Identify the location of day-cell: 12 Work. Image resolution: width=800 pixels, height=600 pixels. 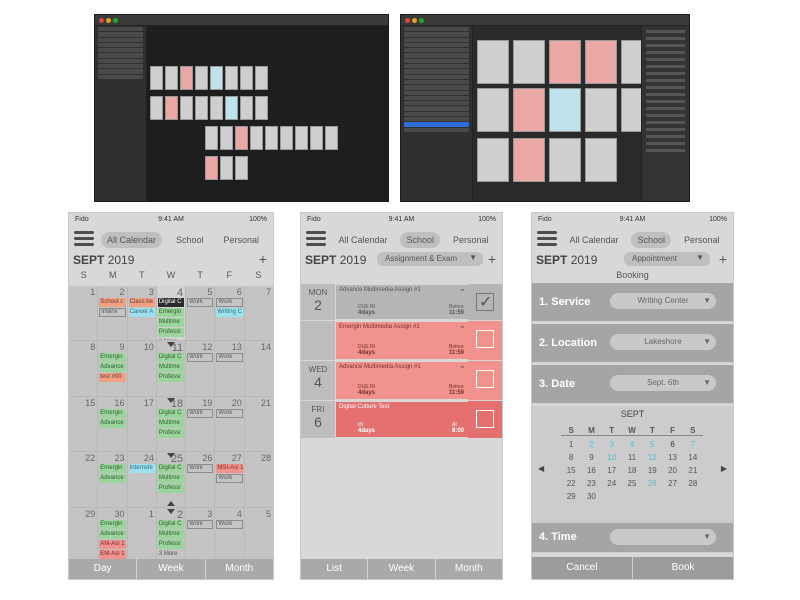
(200, 368).